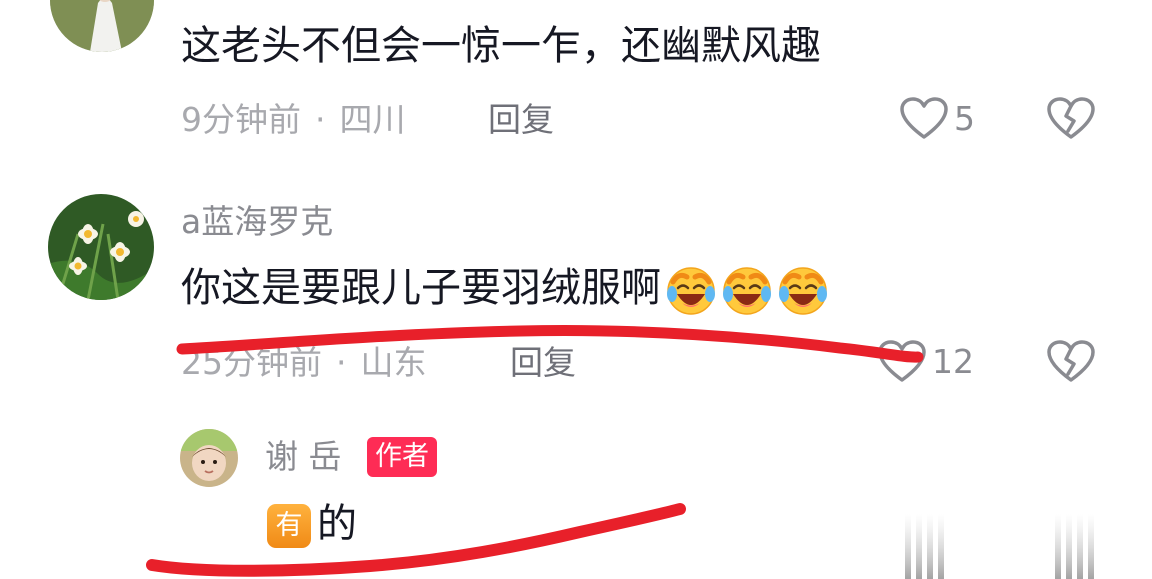 This screenshot has width=1152, height=579. I want to click on daffodil-flower-avatar, so click(101, 247).